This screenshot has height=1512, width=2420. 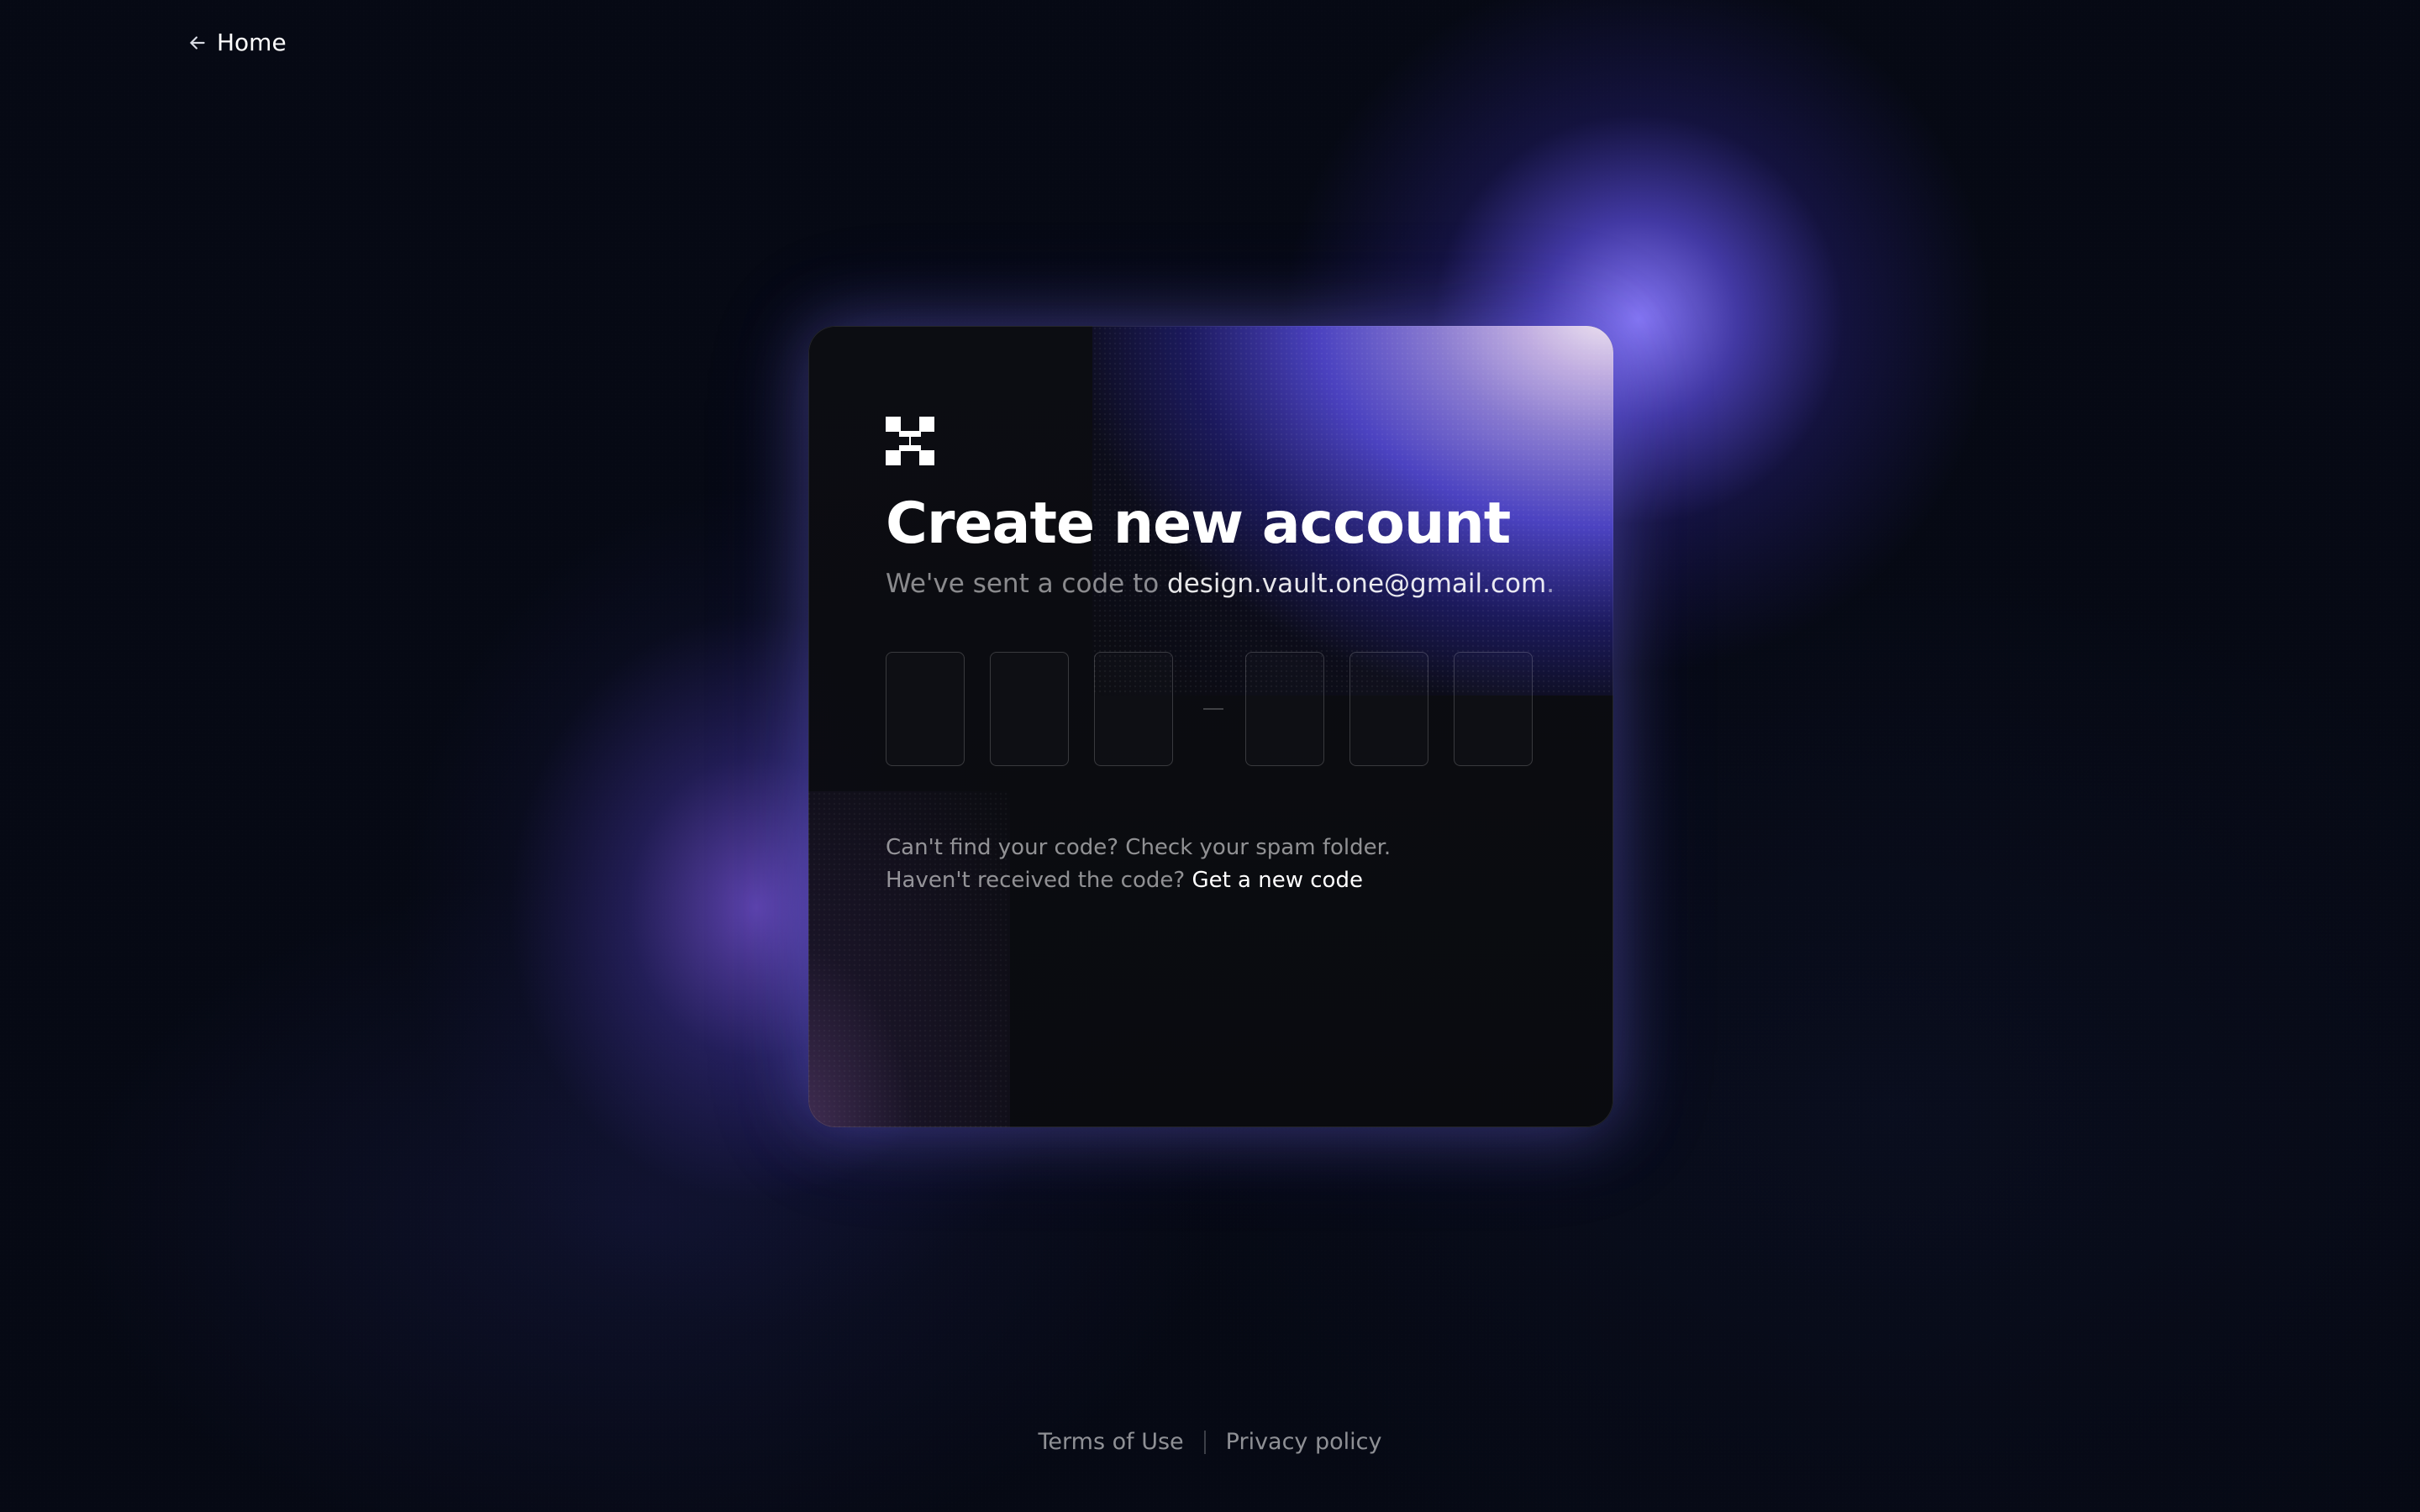 What do you see at coordinates (1204, 1442) in the screenshot?
I see `footer-divider` at bounding box center [1204, 1442].